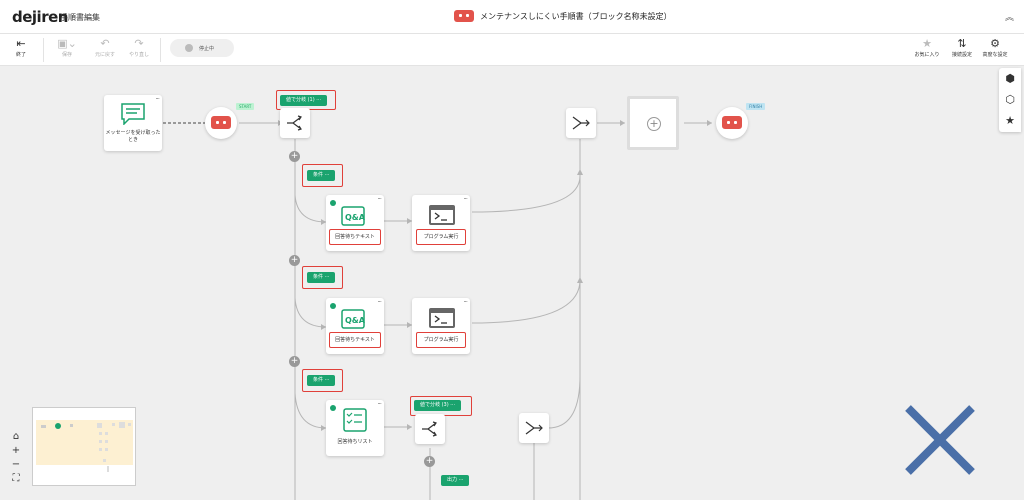  I want to click on chevrons-up-icon: ︽, so click(1009, 16).